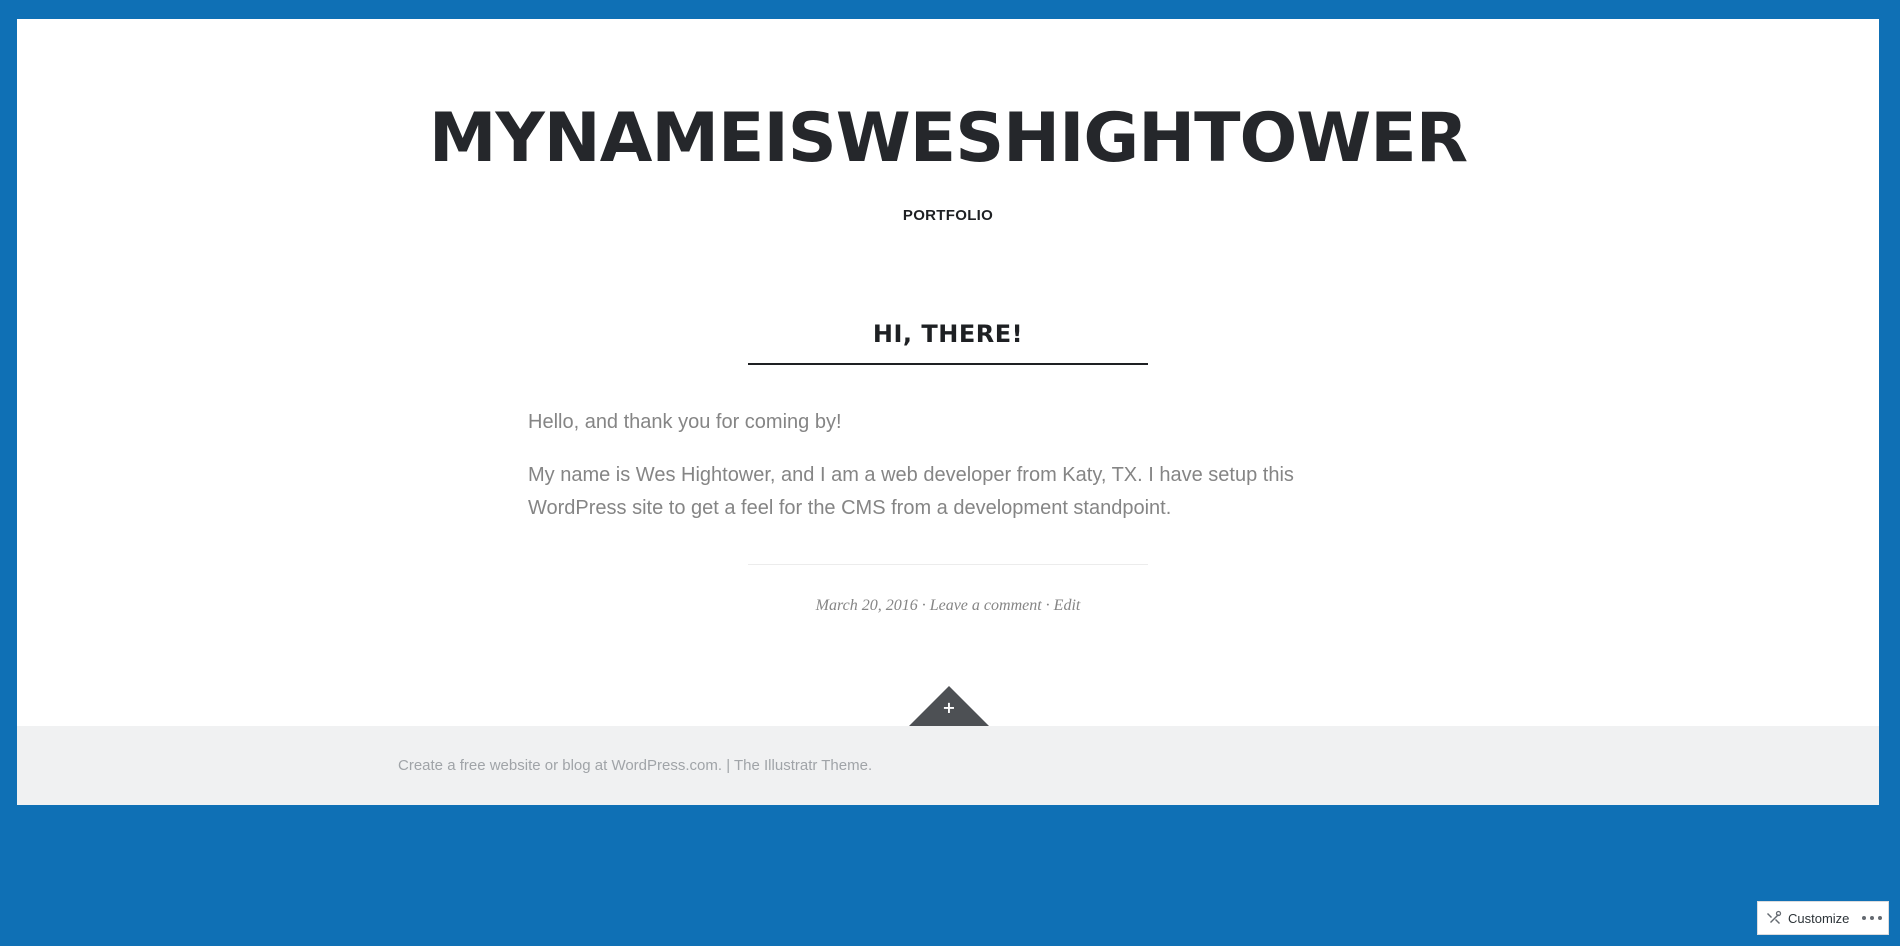  I want to click on widget-area-toggle-button: +, so click(949, 706).